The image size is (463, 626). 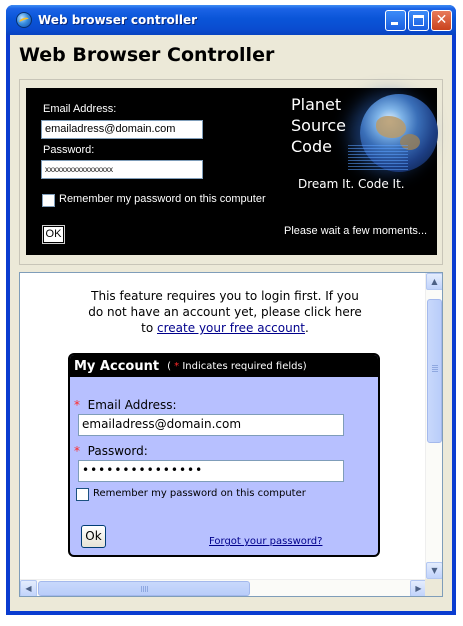 What do you see at coordinates (82, 494) in the screenshot?
I see `account-remember-checkbox` at bounding box center [82, 494].